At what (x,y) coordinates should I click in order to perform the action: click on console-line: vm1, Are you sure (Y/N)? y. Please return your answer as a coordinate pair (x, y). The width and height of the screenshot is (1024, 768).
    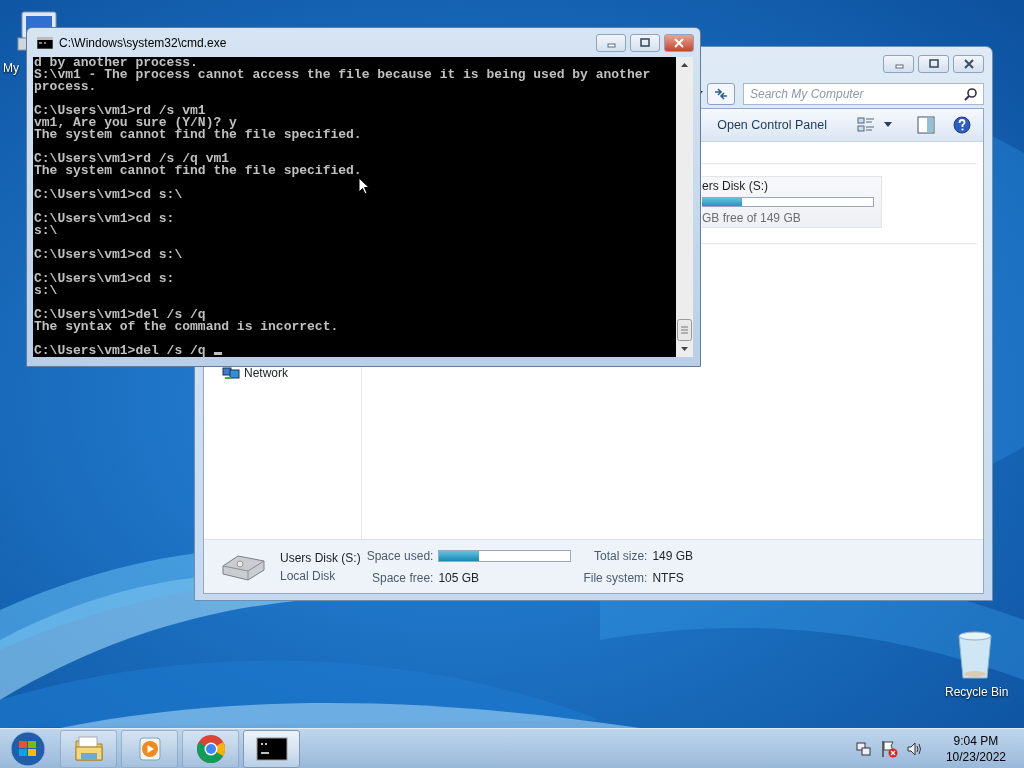
    Looking at the image, I should click on (136, 123).